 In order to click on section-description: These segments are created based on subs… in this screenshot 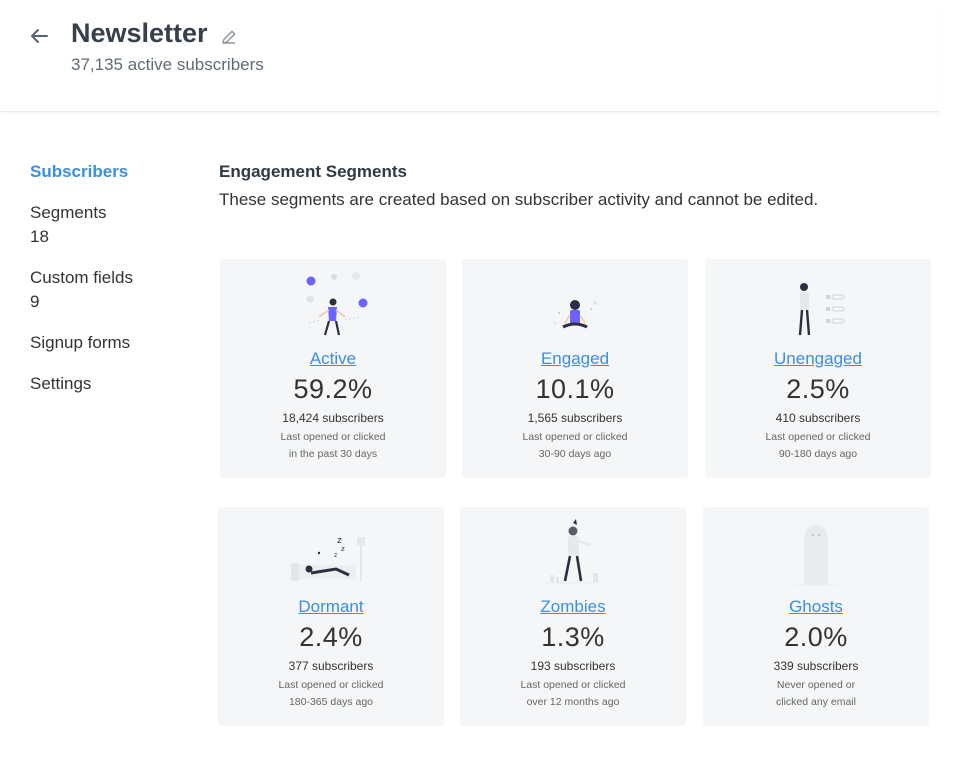, I will do `click(519, 199)`.